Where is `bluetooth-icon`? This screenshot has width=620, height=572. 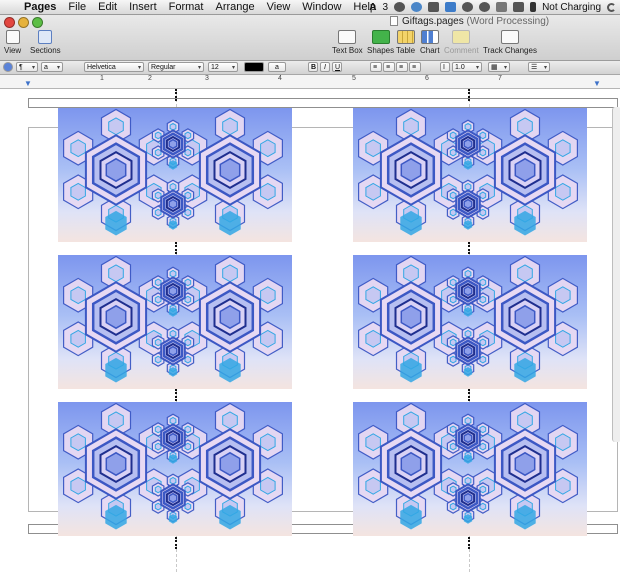 bluetooth-icon is located at coordinates (485, 7).